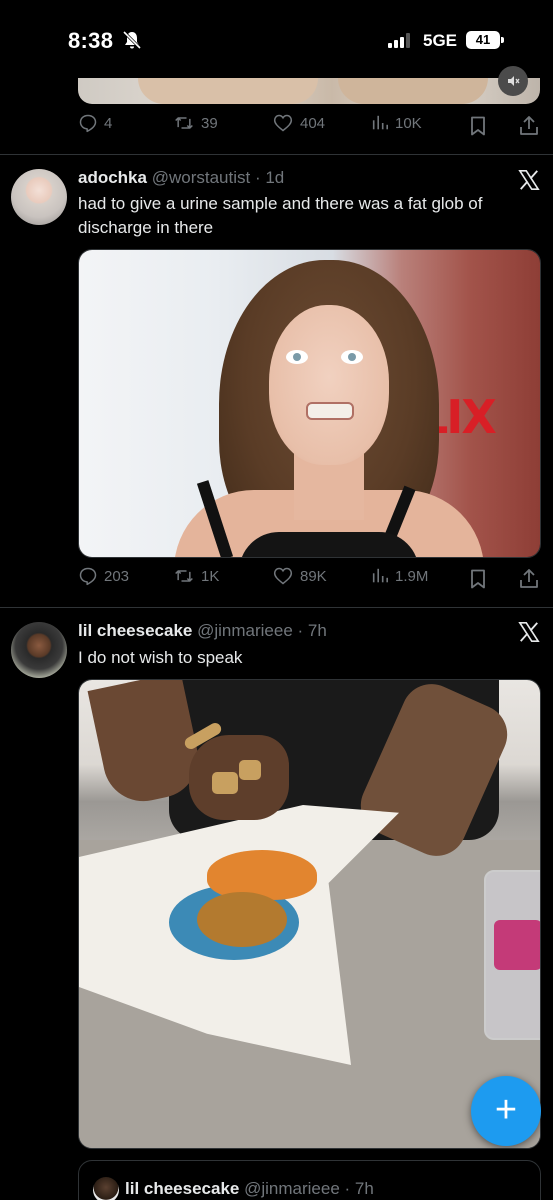  I want to click on display-name: adochka, so click(112, 177).